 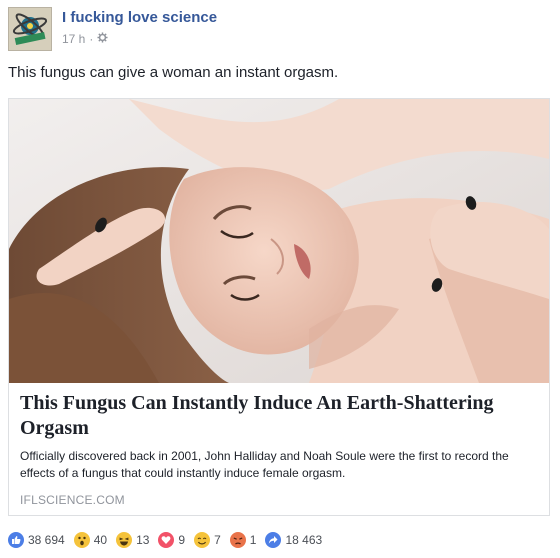 I want to click on reaction-love: 9, so click(x=171, y=540).